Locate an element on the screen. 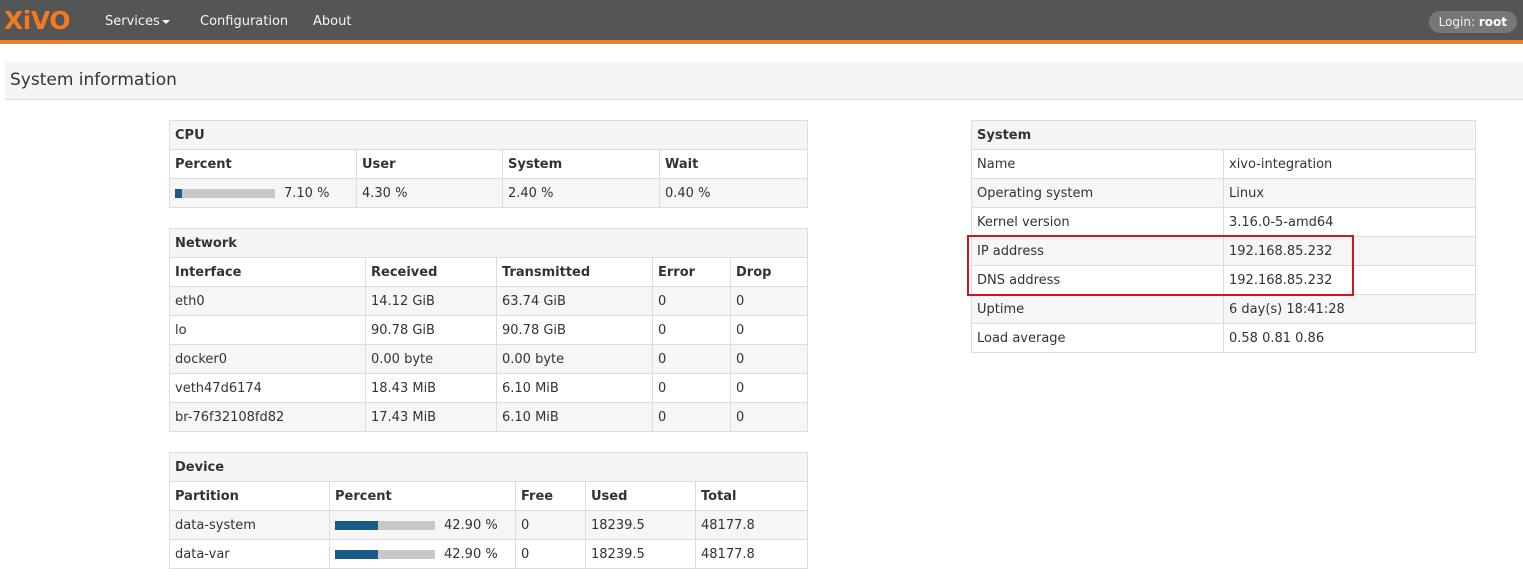 The width and height of the screenshot is (1523, 582). device-total: 48177.8 is located at coordinates (751, 525).